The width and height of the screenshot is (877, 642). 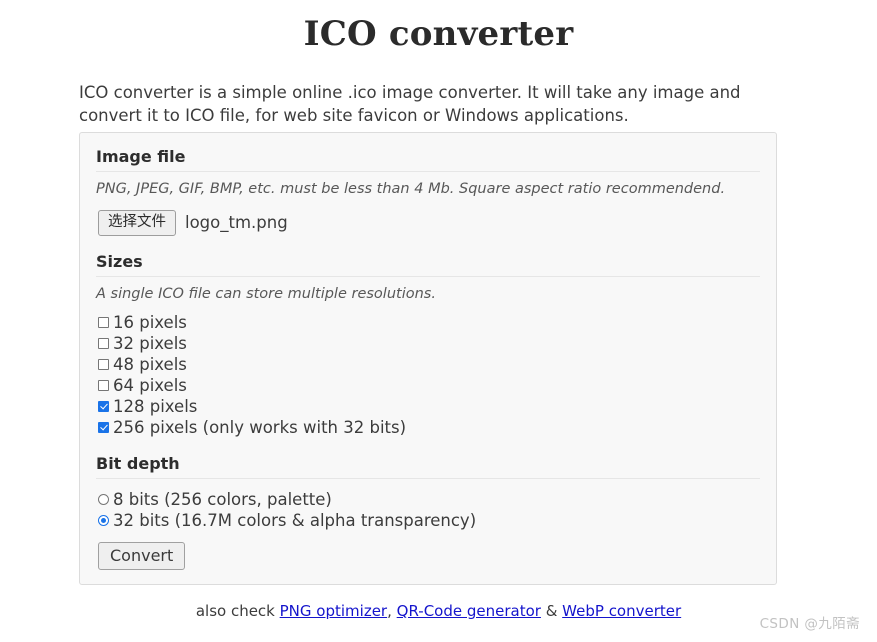 I want to click on bit-depth-heading: Bit depth, so click(x=428, y=466).